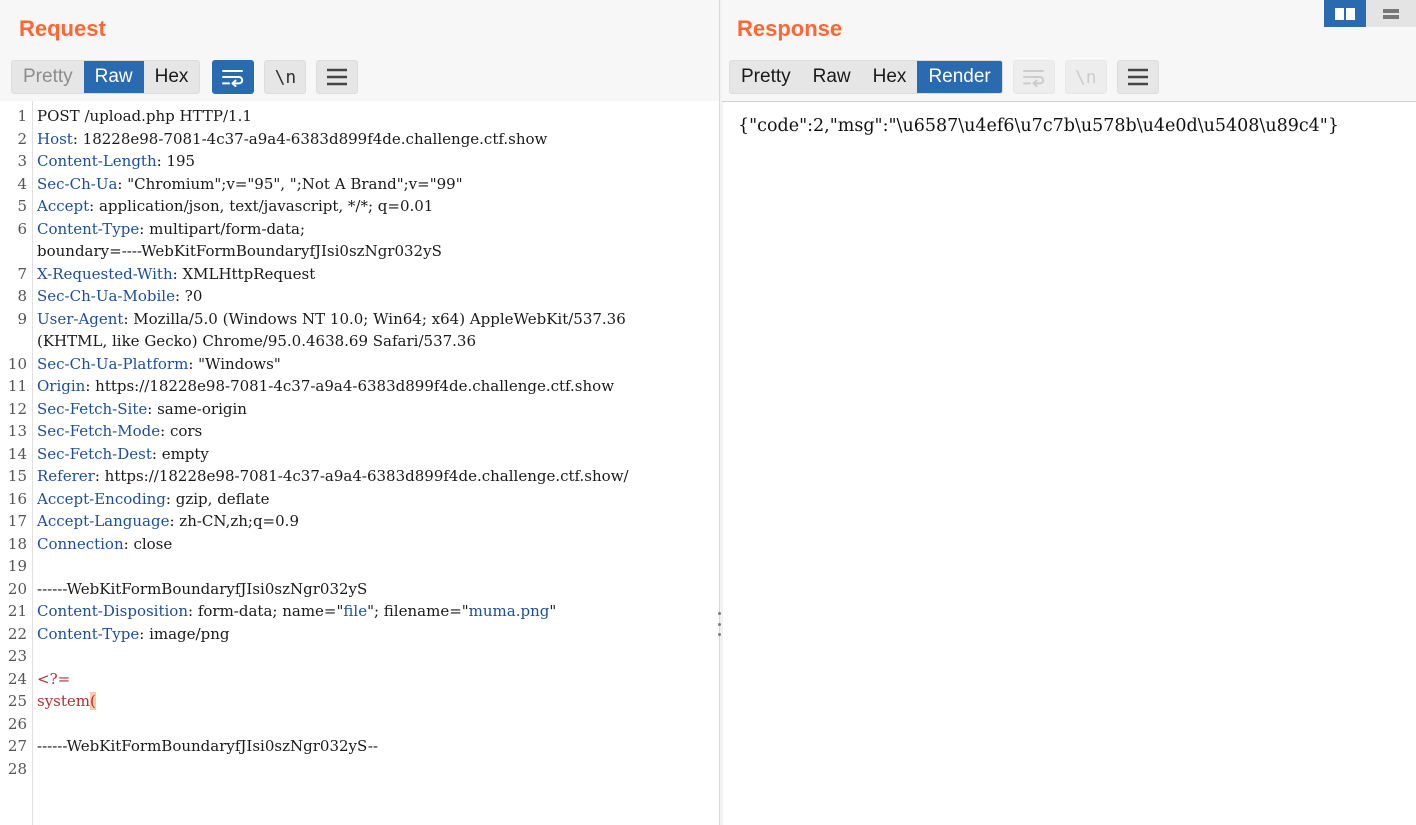 The height and width of the screenshot is (825, 1416). Describe the element at coordinates (62, 28) in the screenshot. I see `request-title: Request` at that location.